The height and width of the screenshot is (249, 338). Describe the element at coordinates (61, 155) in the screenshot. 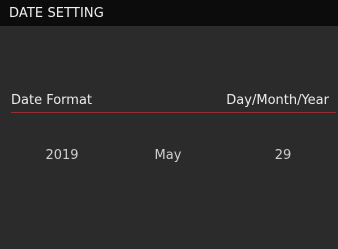

I see `year-field: 2019` at that location.